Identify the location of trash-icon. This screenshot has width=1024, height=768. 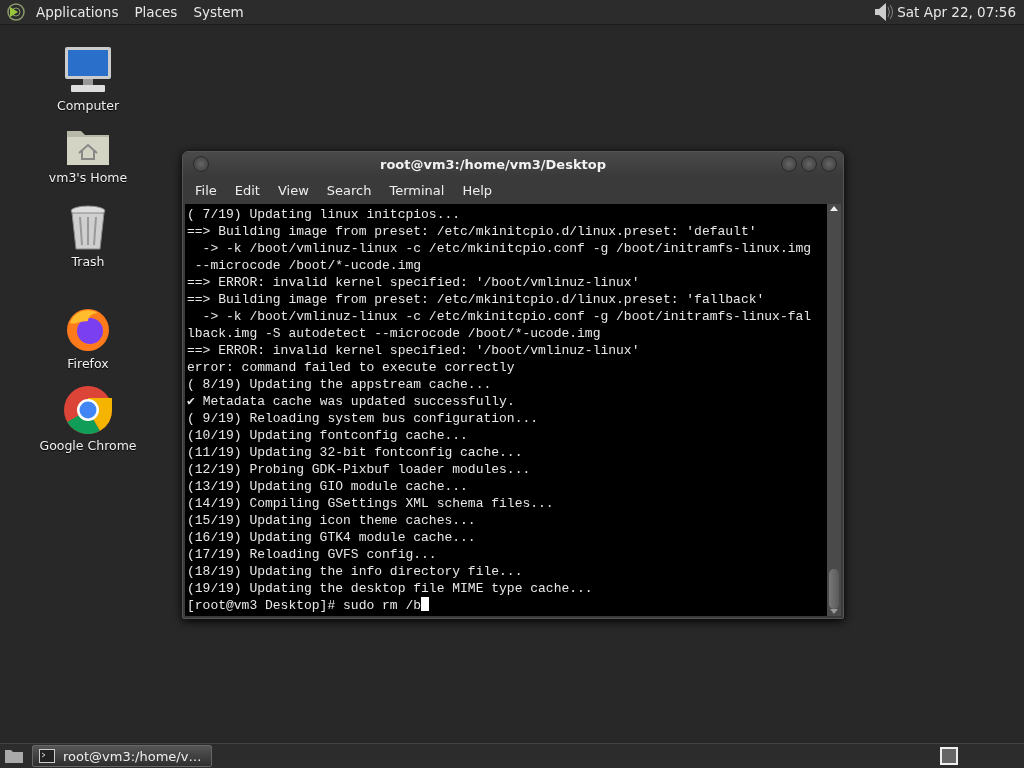
(88, 228).